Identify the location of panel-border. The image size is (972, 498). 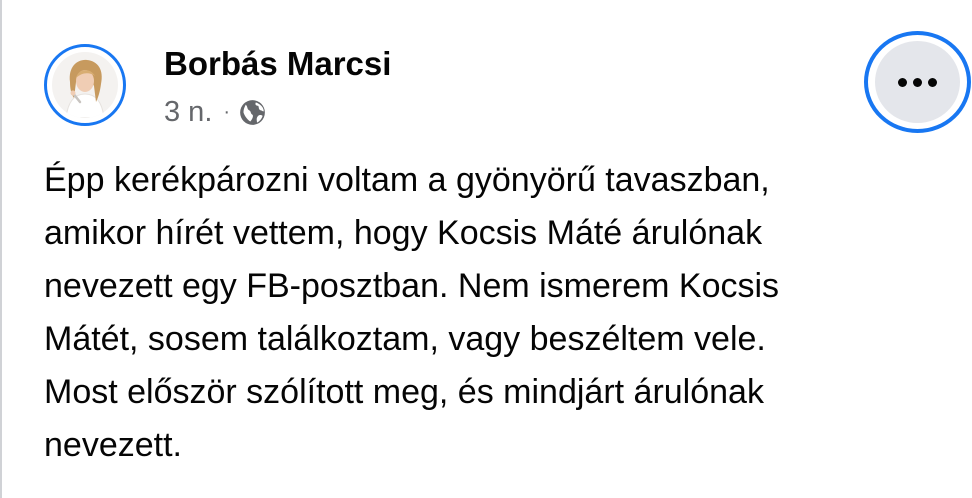
(1, 249).